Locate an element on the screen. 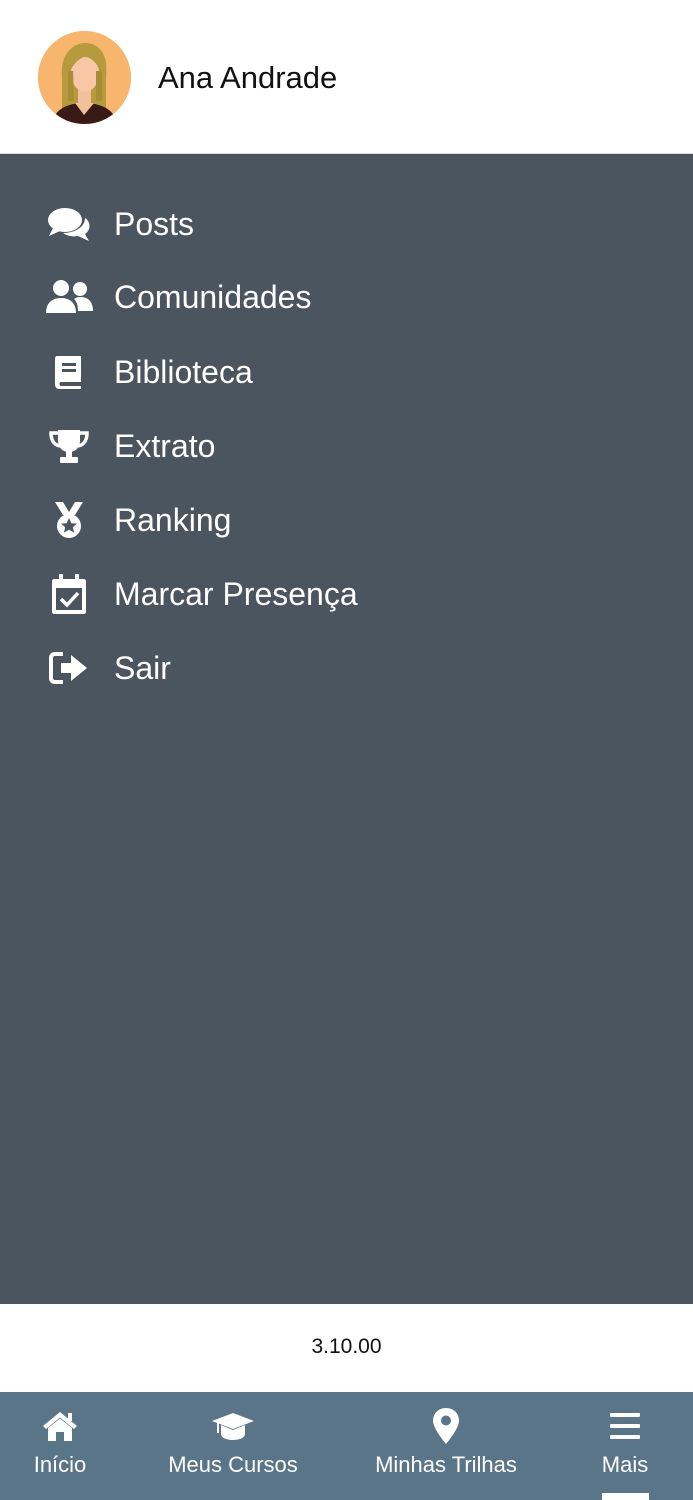 This screenshot has width=693, height=1500. menu-item-label: Biblioteca is located at coordinates (183, 372).